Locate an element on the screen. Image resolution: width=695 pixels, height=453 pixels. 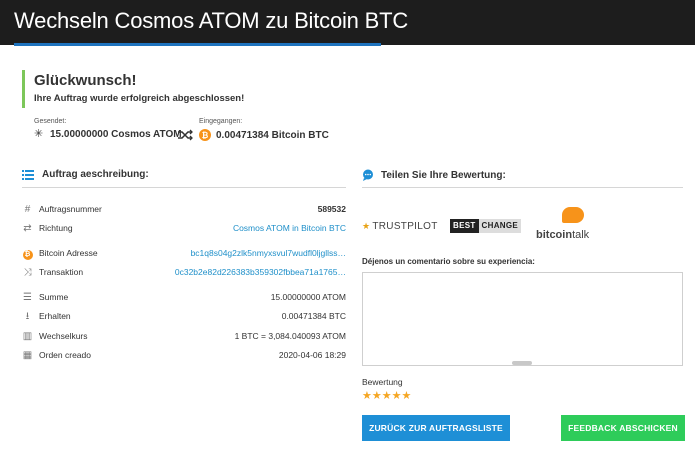
order-row-created: ▦ Orden creado 2020-04-06 18:29 is located at coordinates (184, 356).